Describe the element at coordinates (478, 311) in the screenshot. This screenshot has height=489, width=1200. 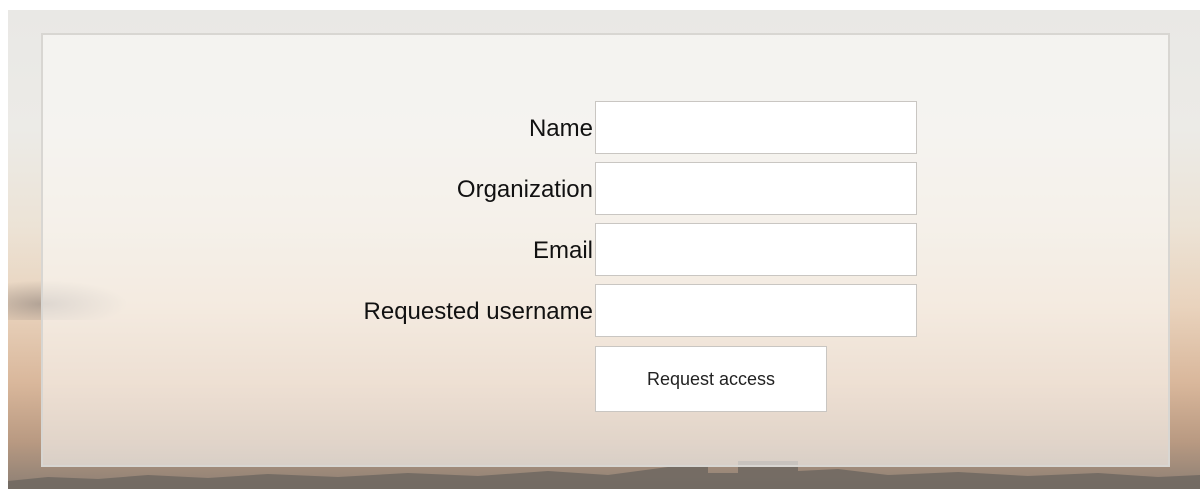
I see `requested-username-label: Requested username` at that location.